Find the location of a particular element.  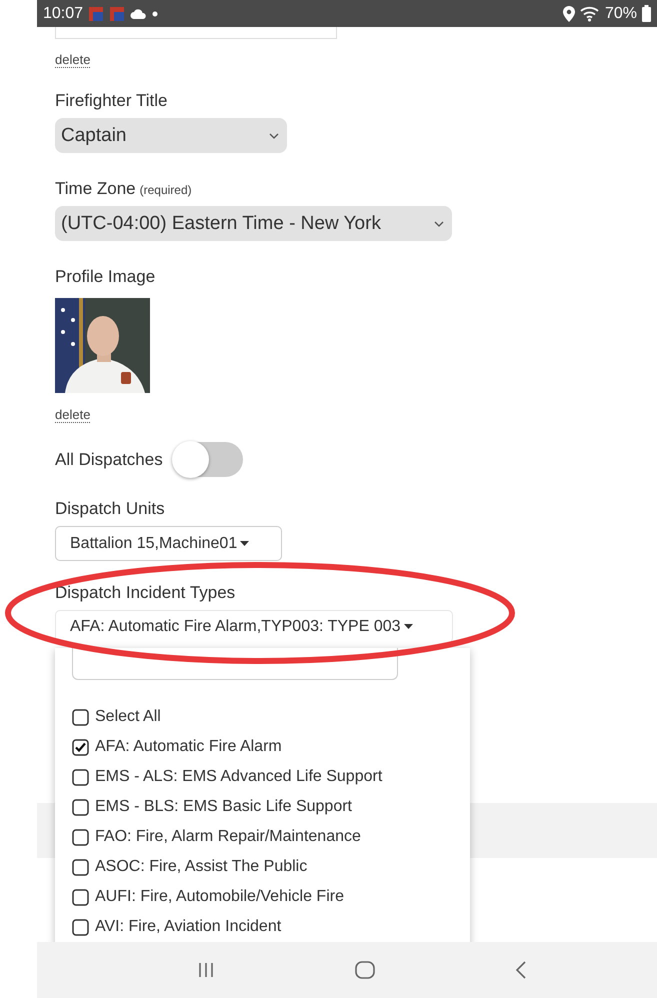

battery-percent: 70% is located at coordinates (620, 13).